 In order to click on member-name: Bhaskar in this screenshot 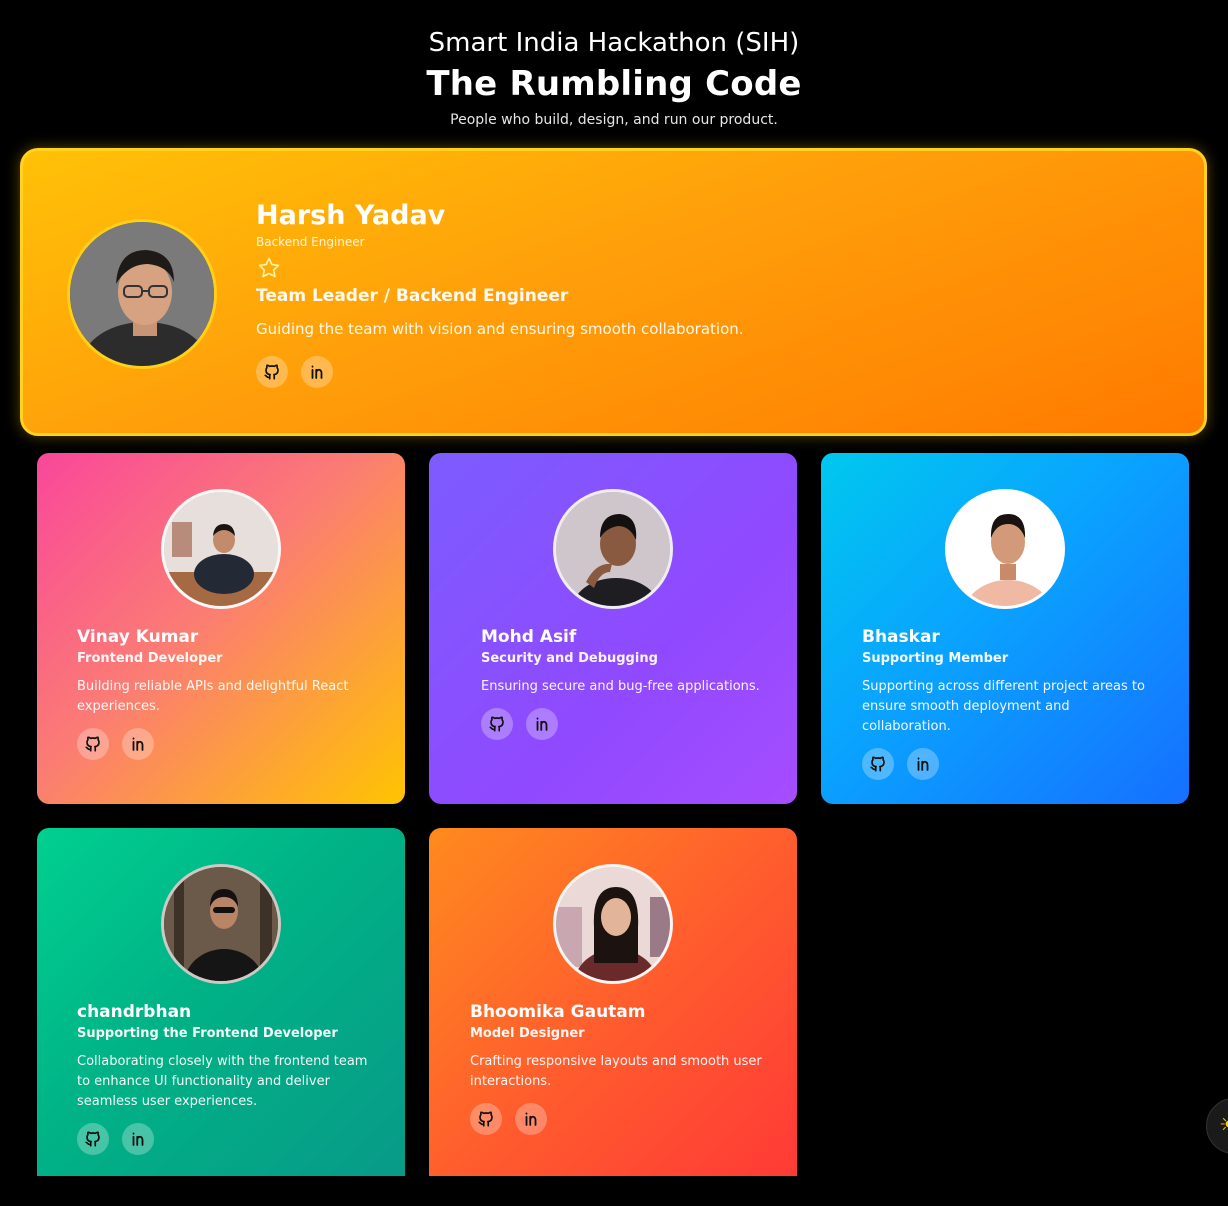, I will do `click(901, 637)`.